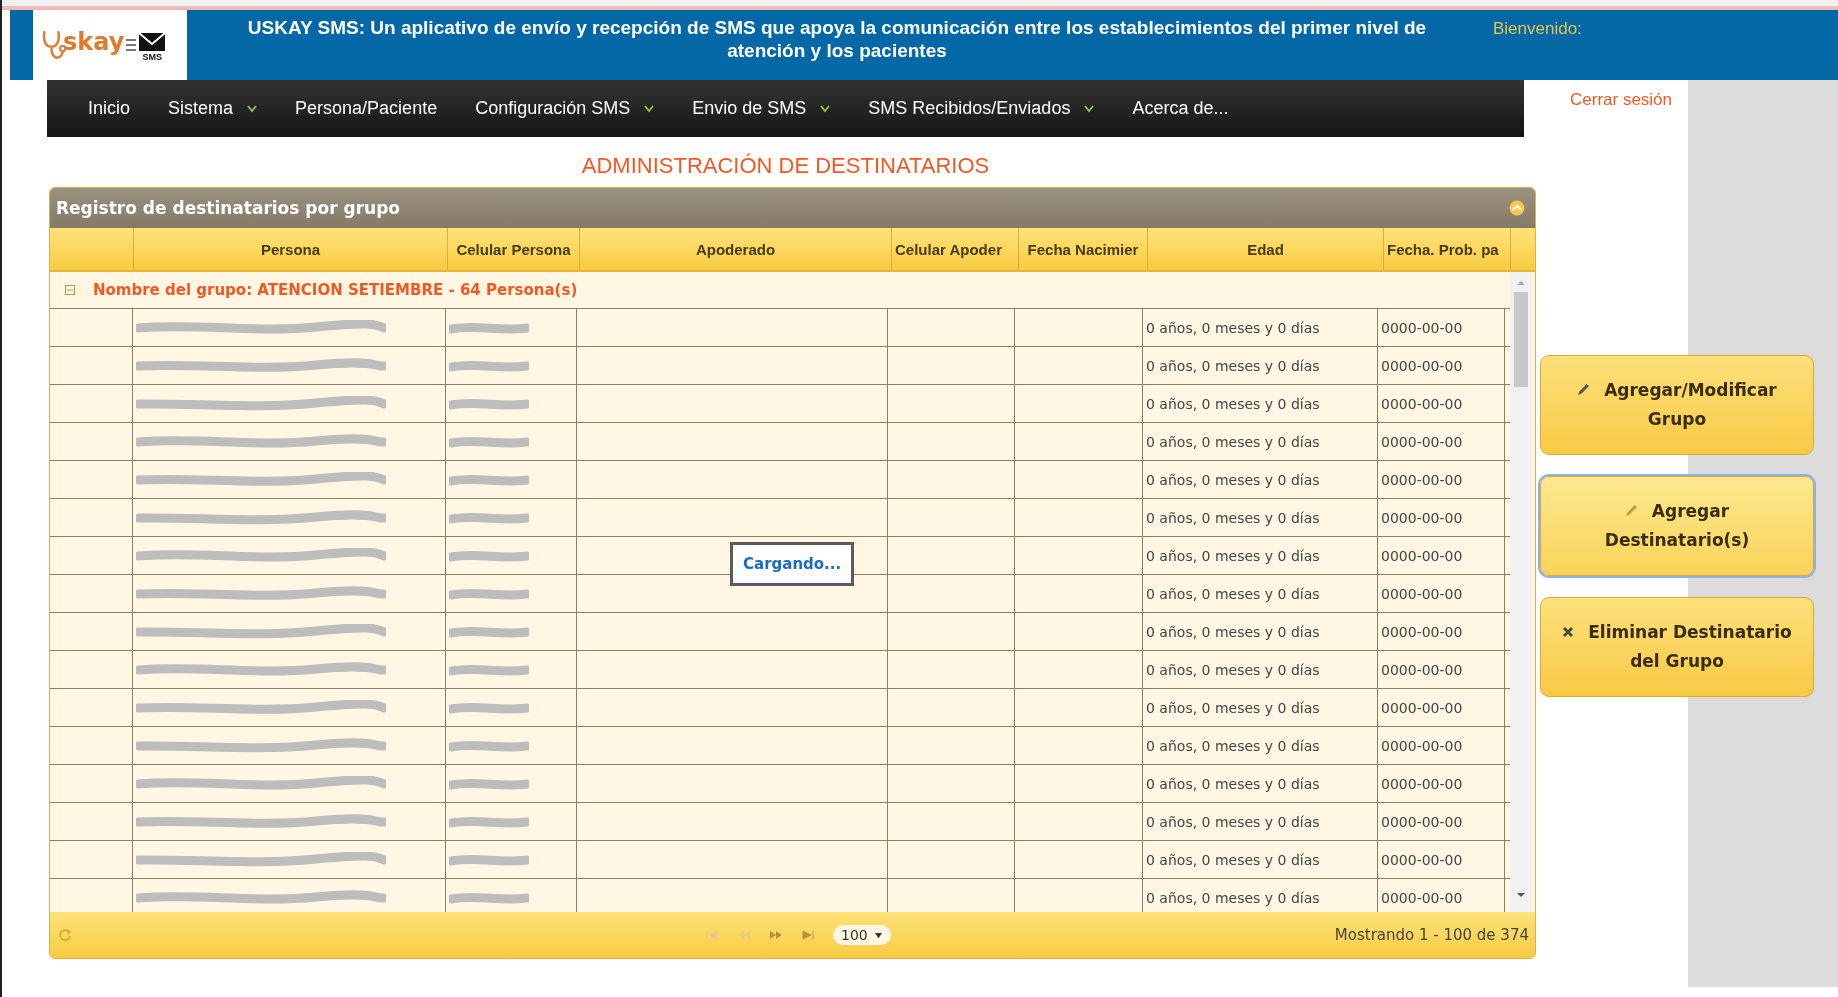  I want to click on column-header: Celular Persona, so click(514, 249).